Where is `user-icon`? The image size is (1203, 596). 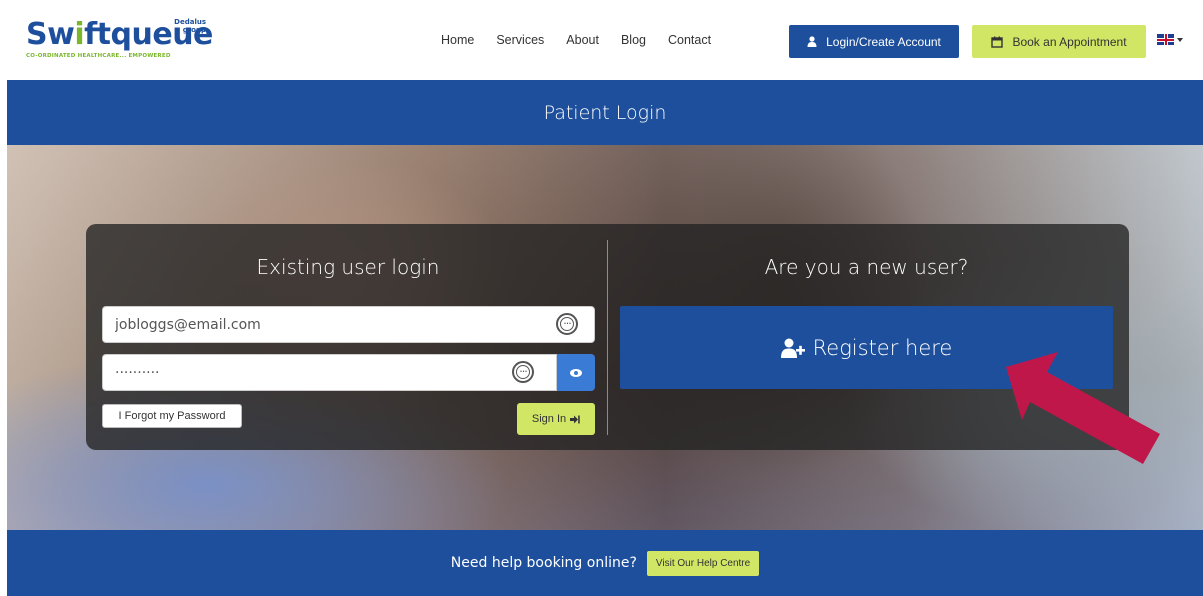
user-icon is located at coordinates (812, 41).